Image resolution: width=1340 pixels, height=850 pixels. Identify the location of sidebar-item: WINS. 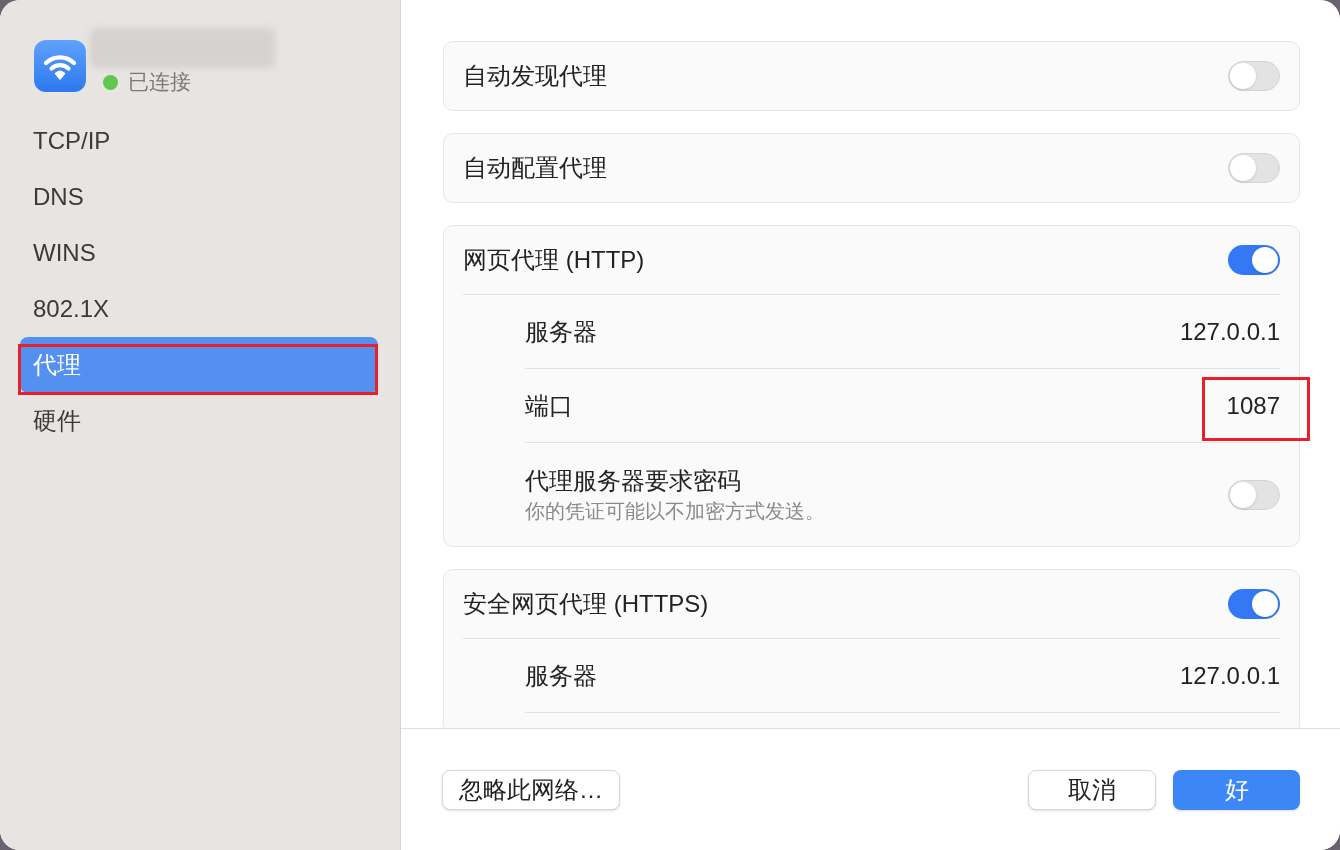
(199, 253).